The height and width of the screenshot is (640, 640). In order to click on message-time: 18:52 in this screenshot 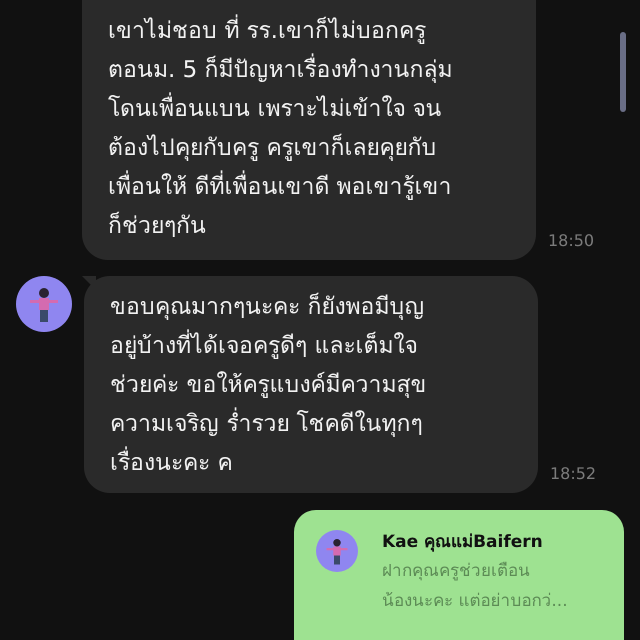, I will do `click(573, 473)`.